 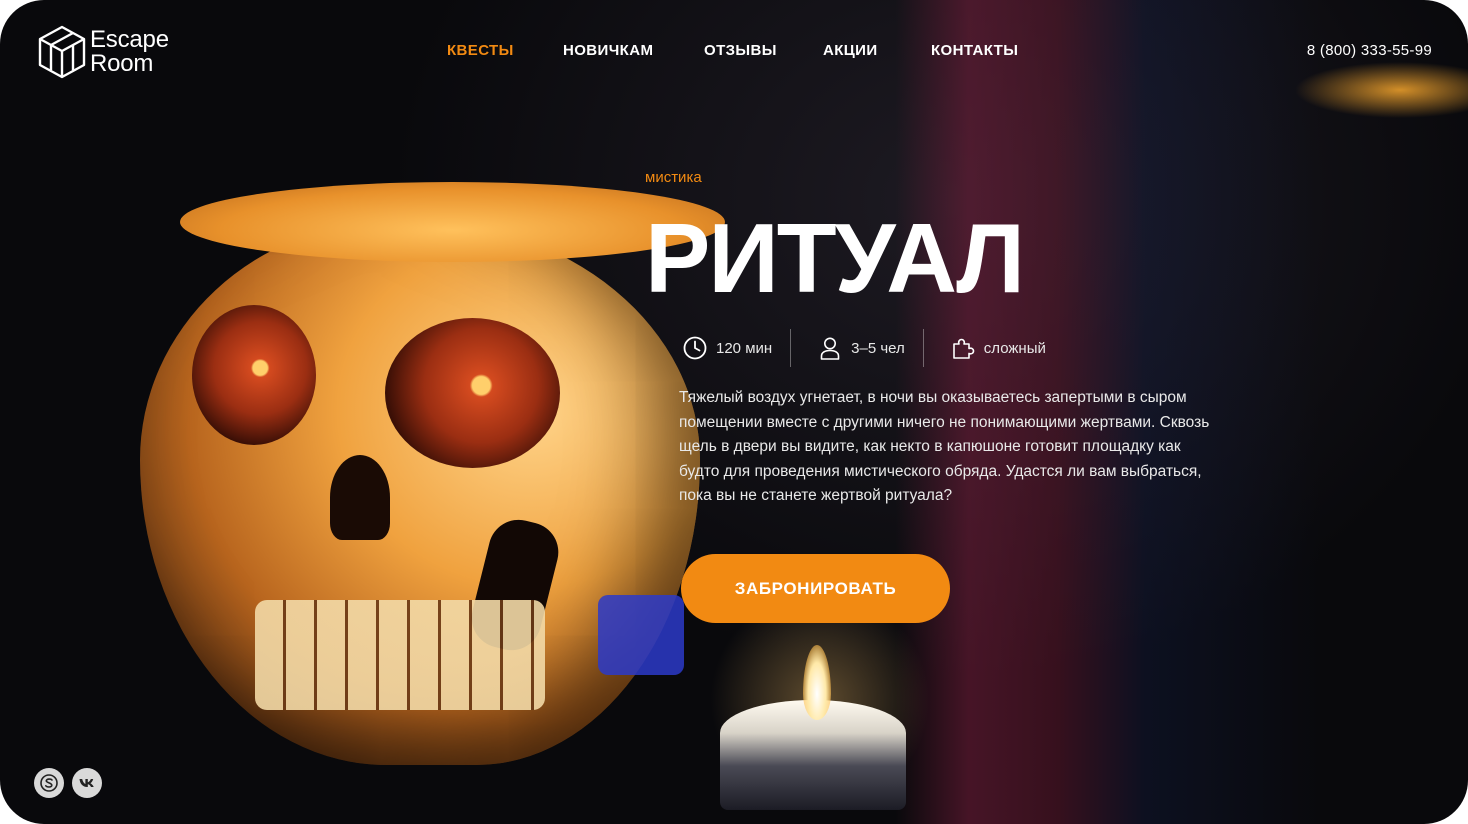 I want to click on nav-item-contacts: КОНТАКТЫ, so click(x=981, y=51).